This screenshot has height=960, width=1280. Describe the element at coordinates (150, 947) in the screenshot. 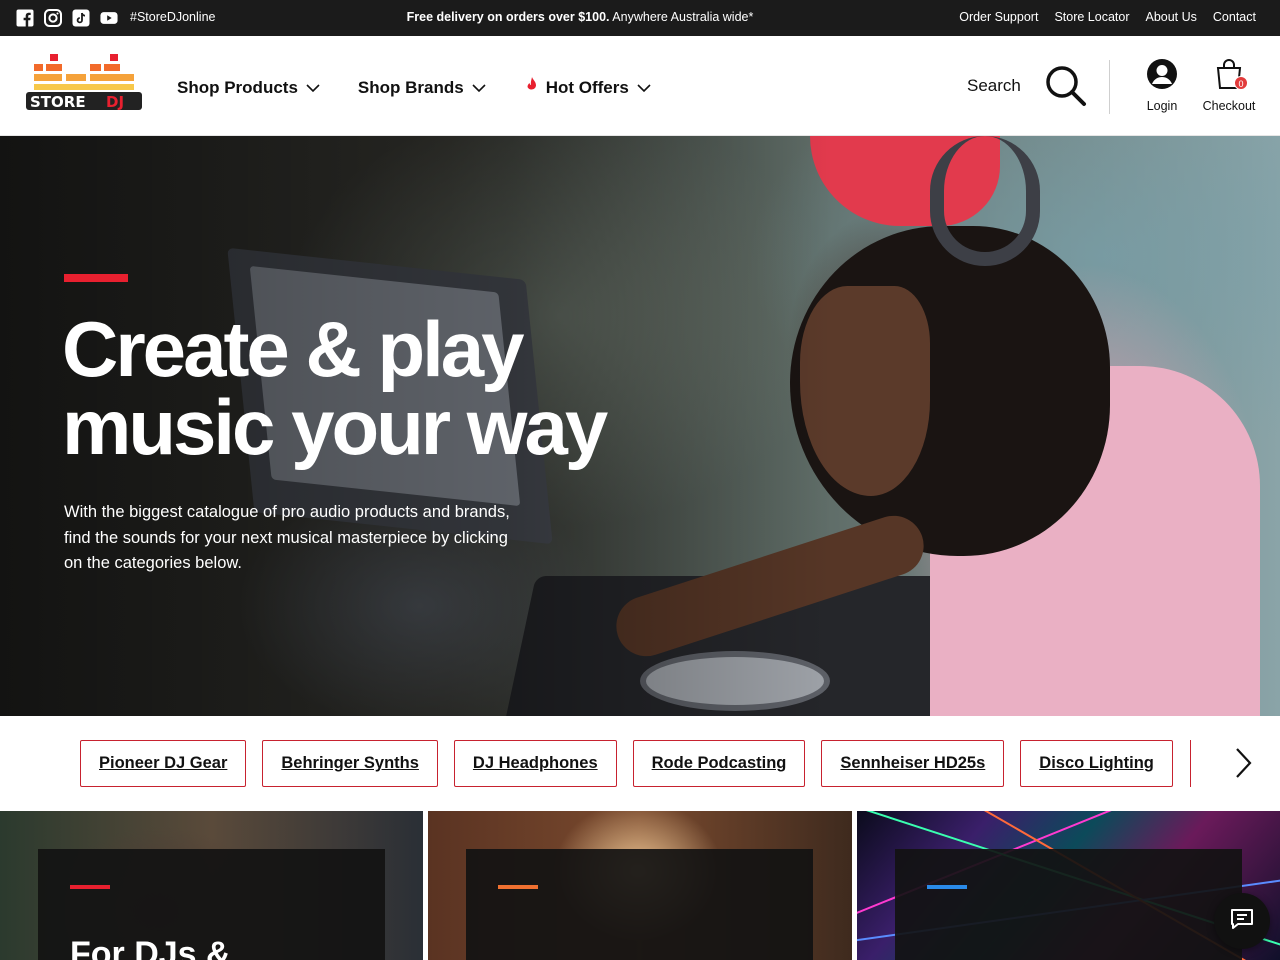

I see `promo-card-title: For DJs &` at that location.